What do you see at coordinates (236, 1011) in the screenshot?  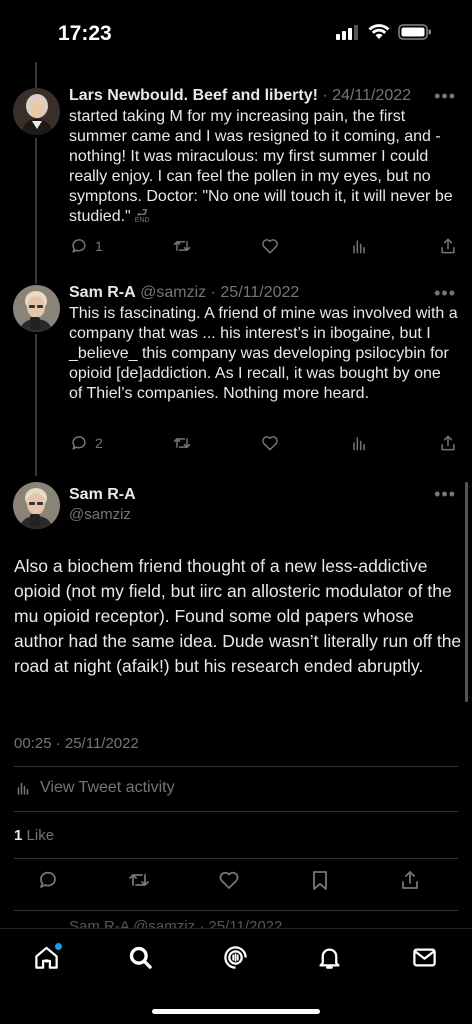 I see `home-indicator` at bounding box center [236, 1011].